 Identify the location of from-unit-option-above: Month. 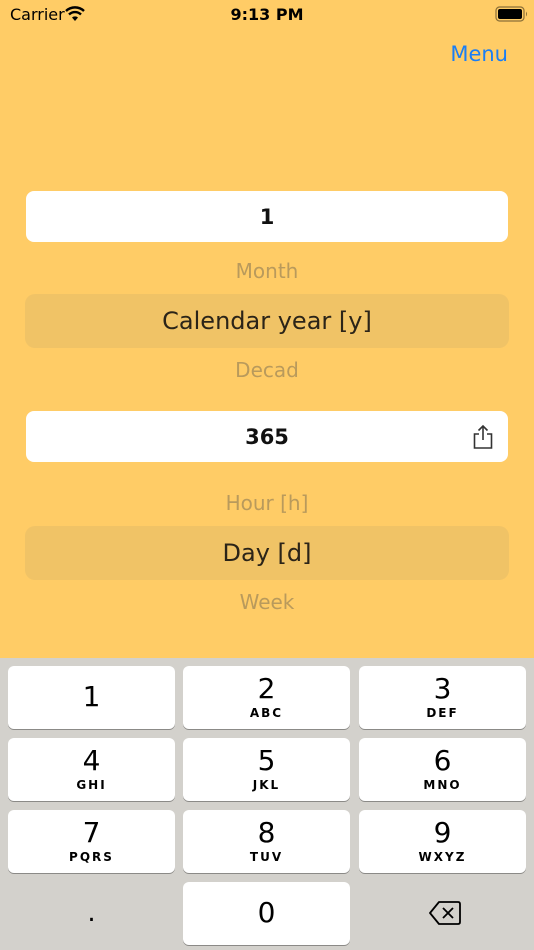
(267, 271).